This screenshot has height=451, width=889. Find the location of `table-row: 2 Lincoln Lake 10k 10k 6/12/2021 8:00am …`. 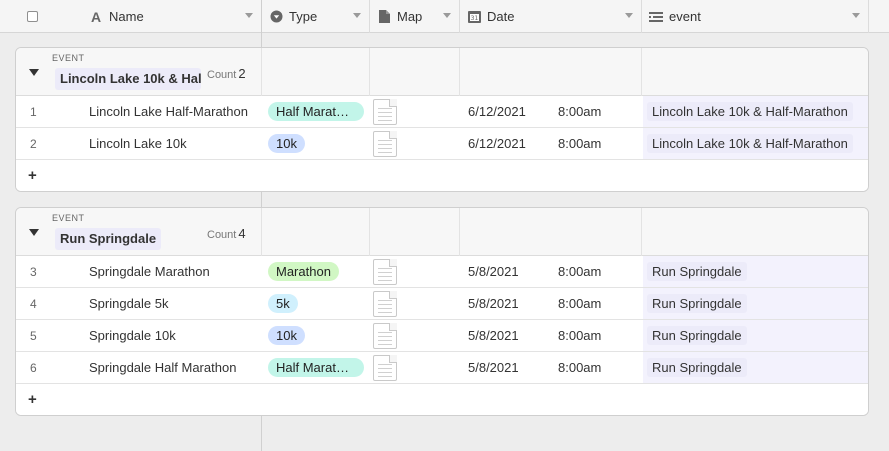

table-row: 2 Lincoln Lake 10k 10k 6/12/2021 8:00am … is located at coordinates (442, 144).